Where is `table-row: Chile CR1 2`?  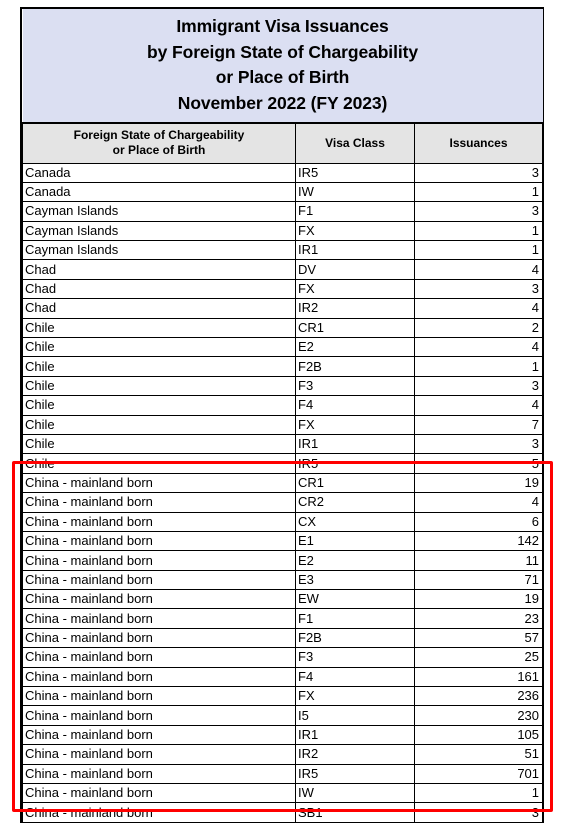 table-row: Chile CR1 2 is located at coordinates (283, 328).